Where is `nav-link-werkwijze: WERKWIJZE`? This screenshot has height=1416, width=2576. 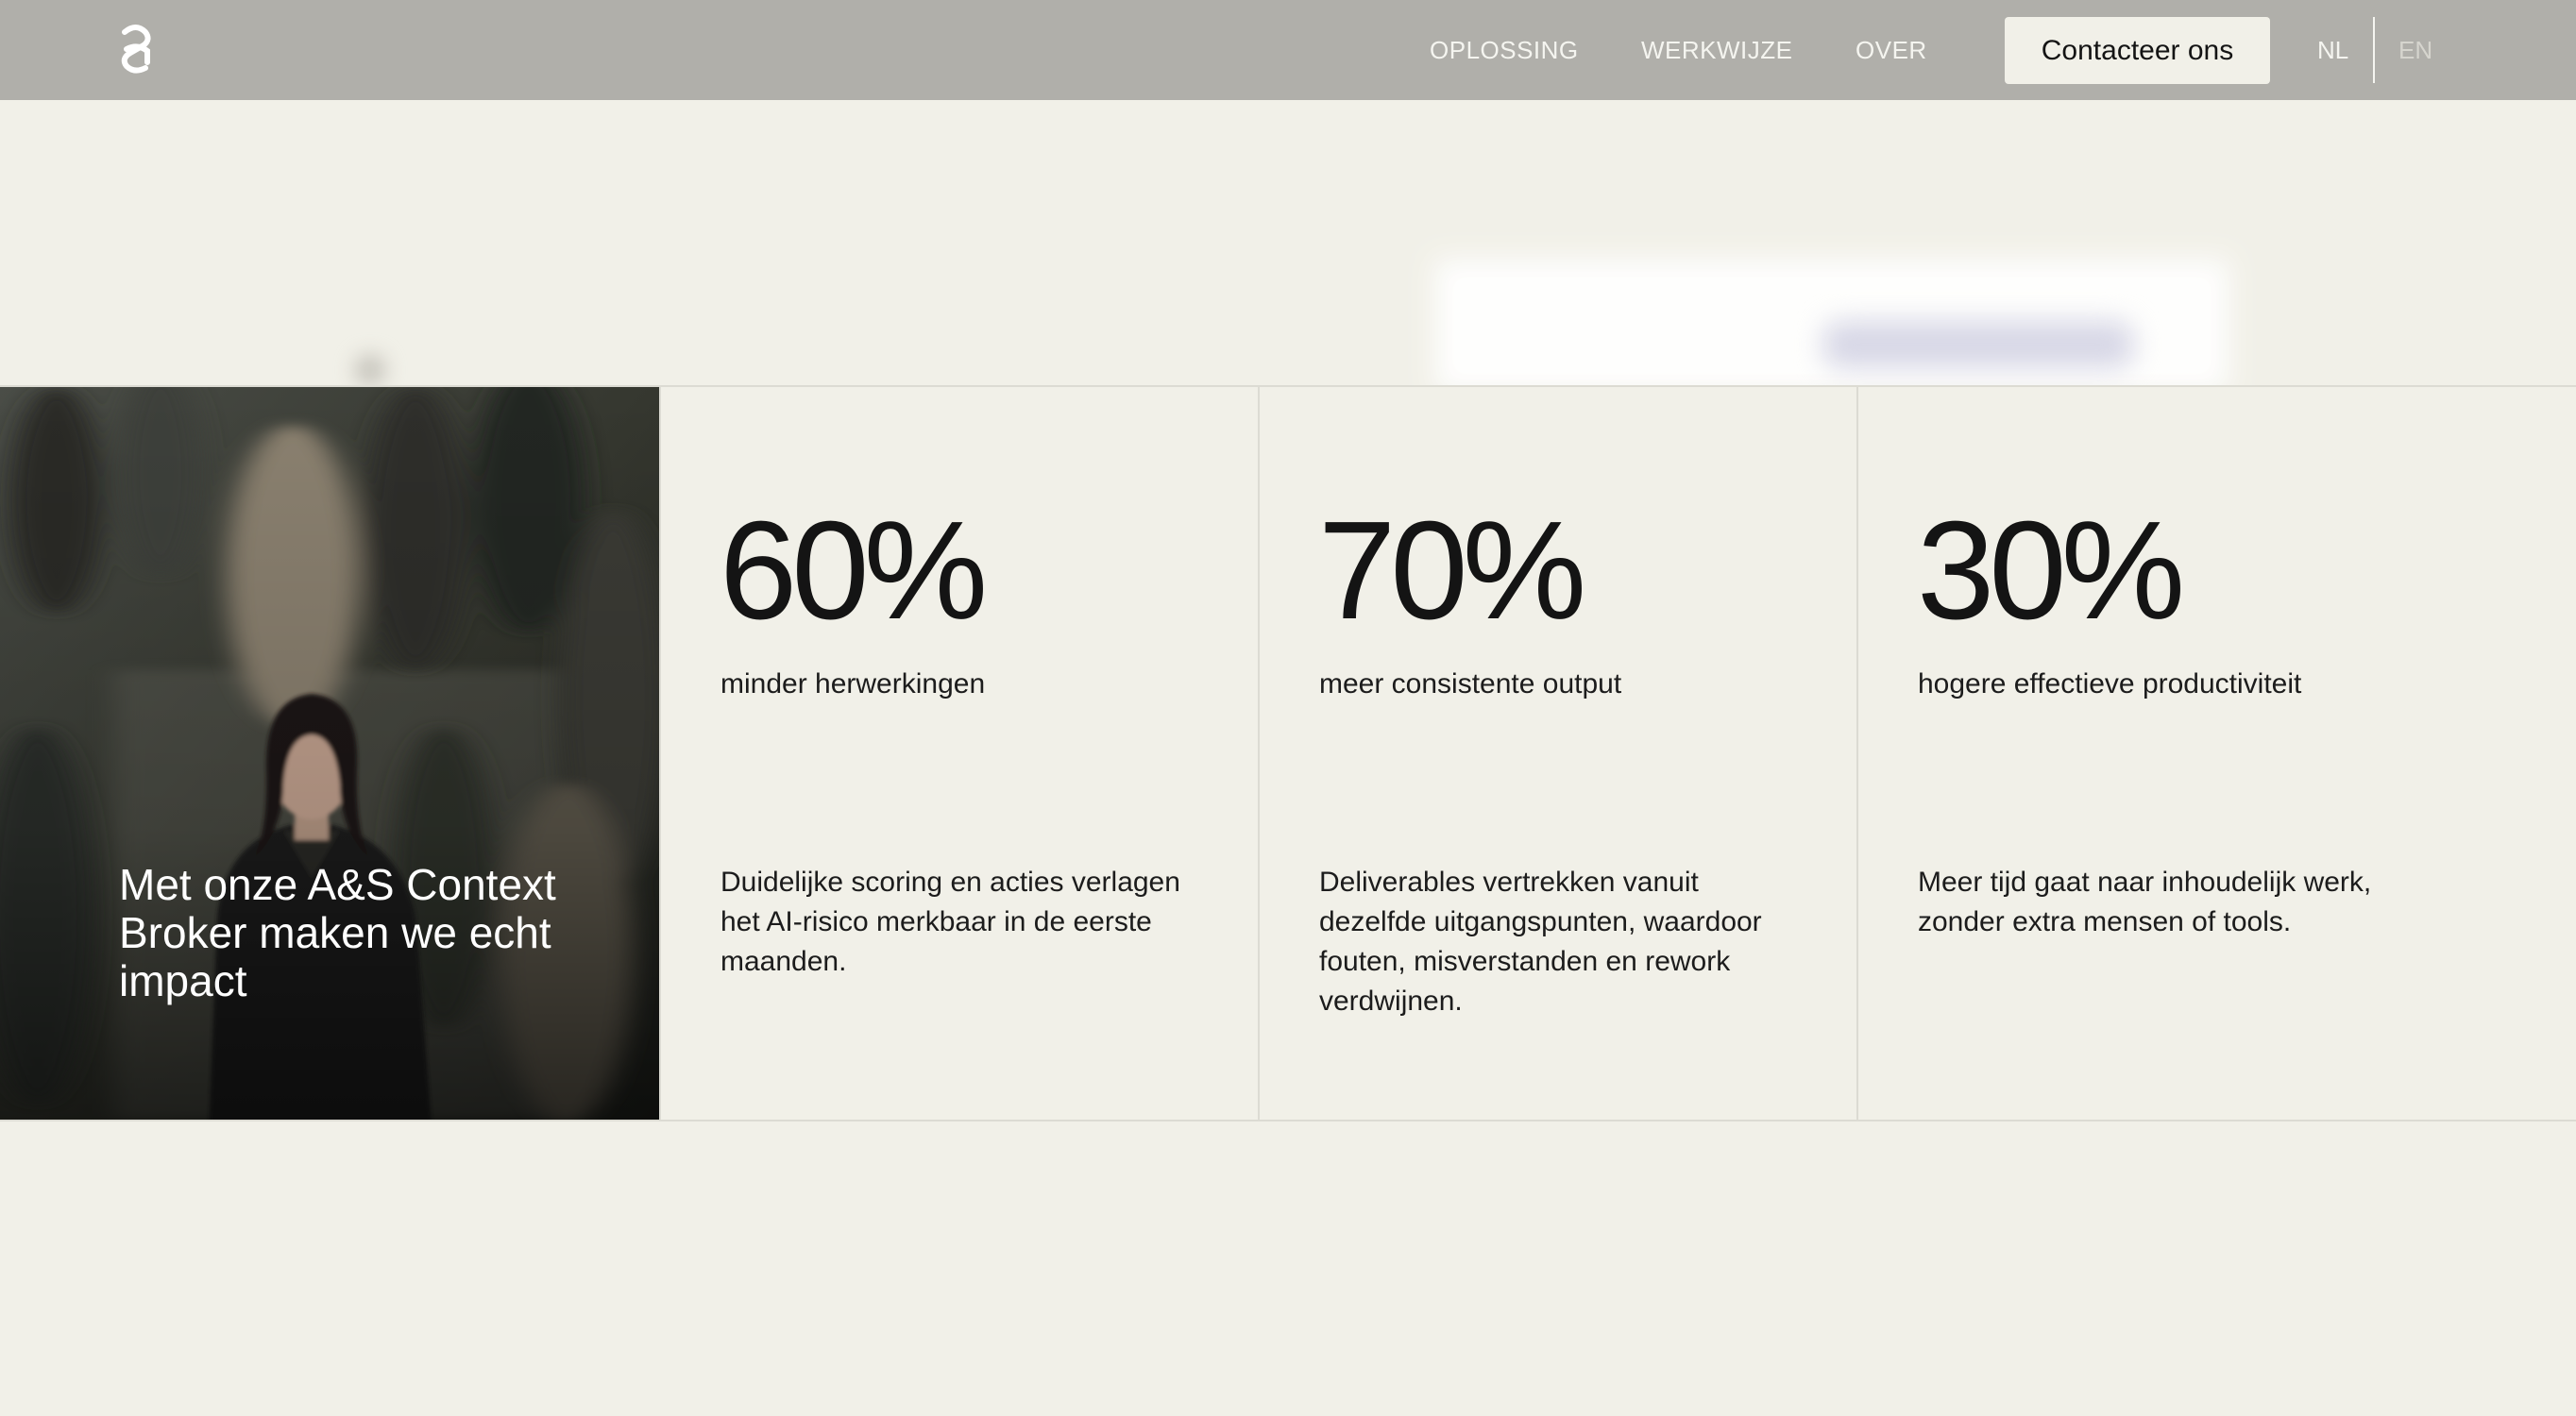
nav-link-werkwijze: WERKWIJZE is located at coordinates (1717, 50).